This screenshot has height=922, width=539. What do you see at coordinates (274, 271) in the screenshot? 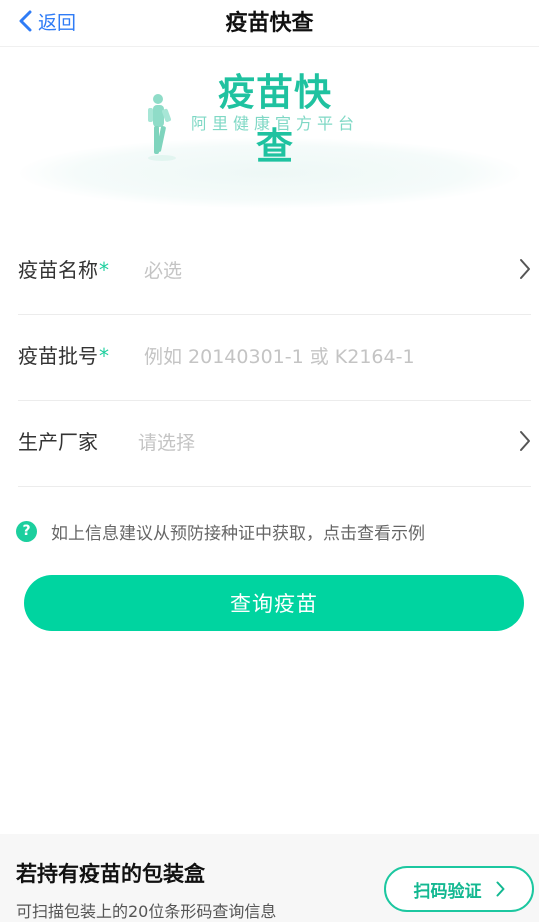
I see `vaccine-name-row: 疫苗名称* 必选` at bounding box center [274, 271].